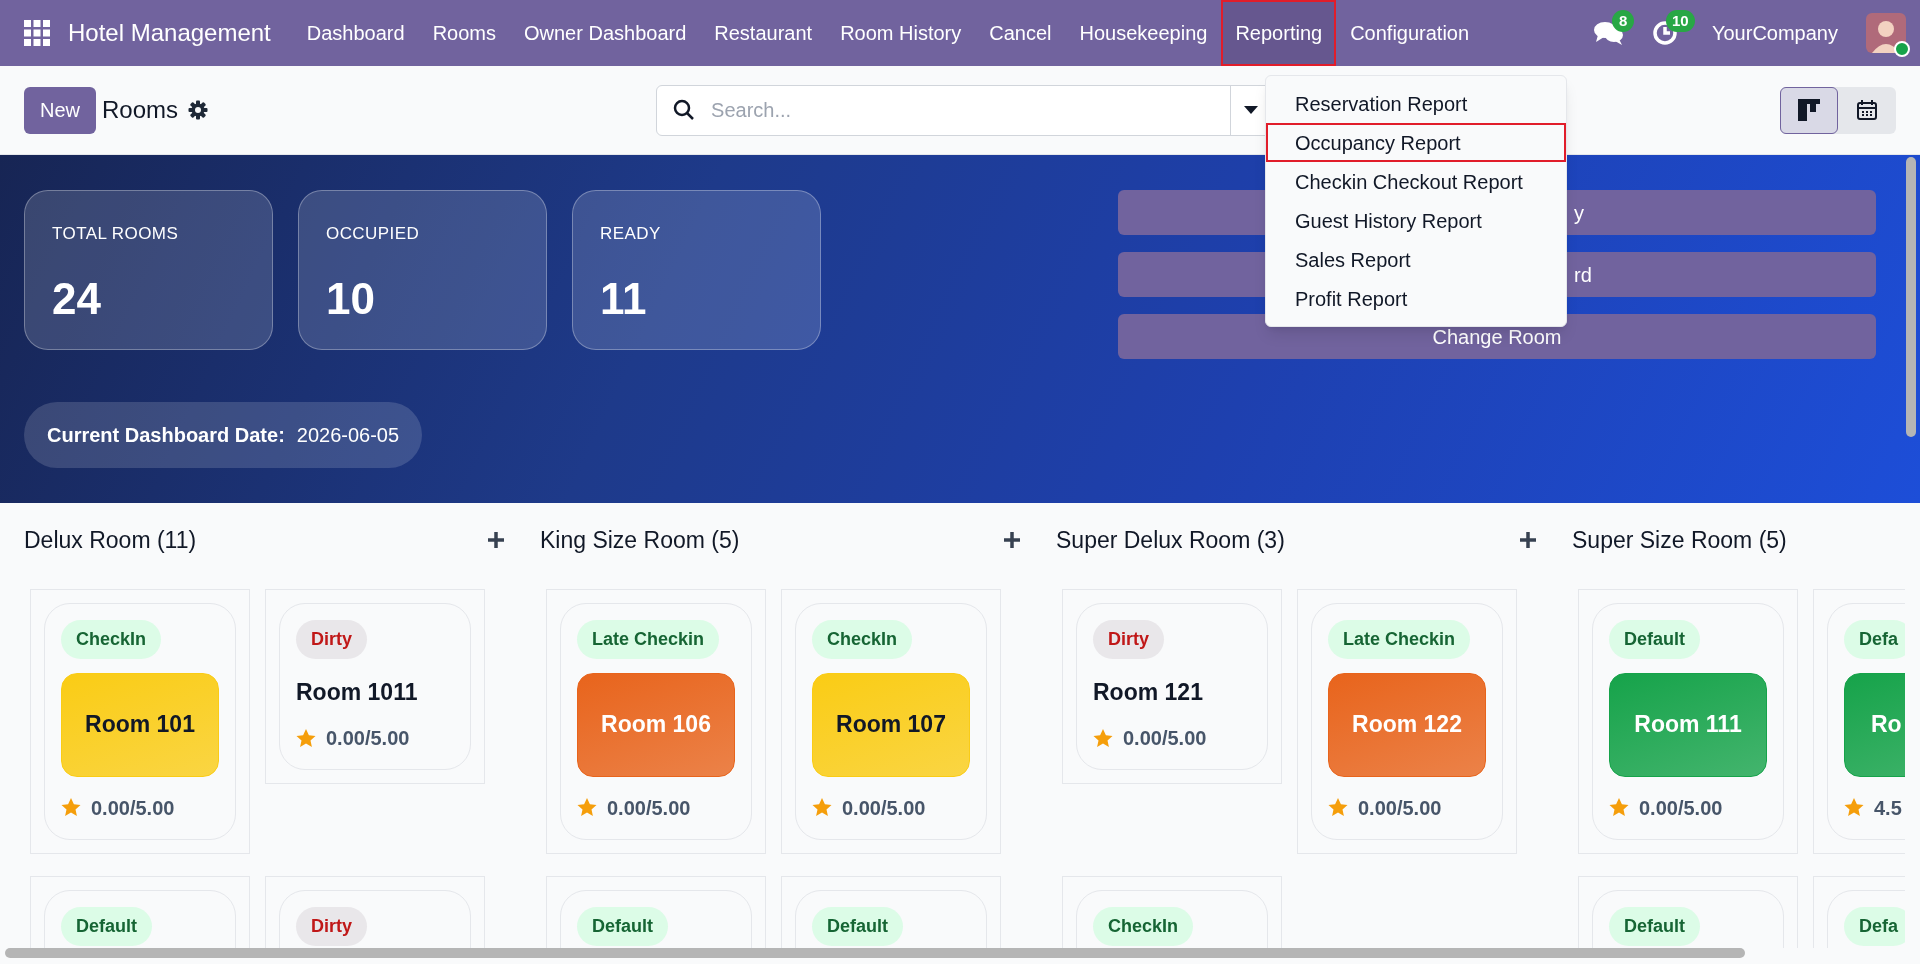 Image resolution: width=1920 pixels, height=964 pixels. I want to click on stat-value: 24, so click(77, 298).